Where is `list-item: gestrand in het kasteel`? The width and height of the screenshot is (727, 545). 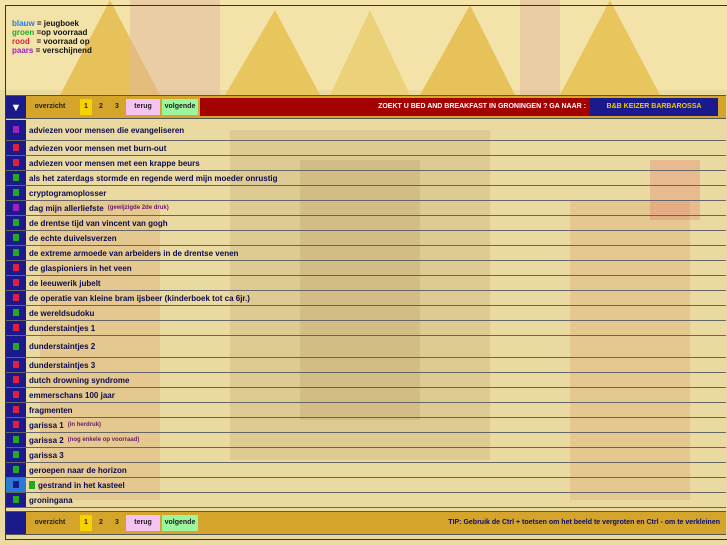
list-item: gestrand in het kasteel is located at coordinates (366, 485).